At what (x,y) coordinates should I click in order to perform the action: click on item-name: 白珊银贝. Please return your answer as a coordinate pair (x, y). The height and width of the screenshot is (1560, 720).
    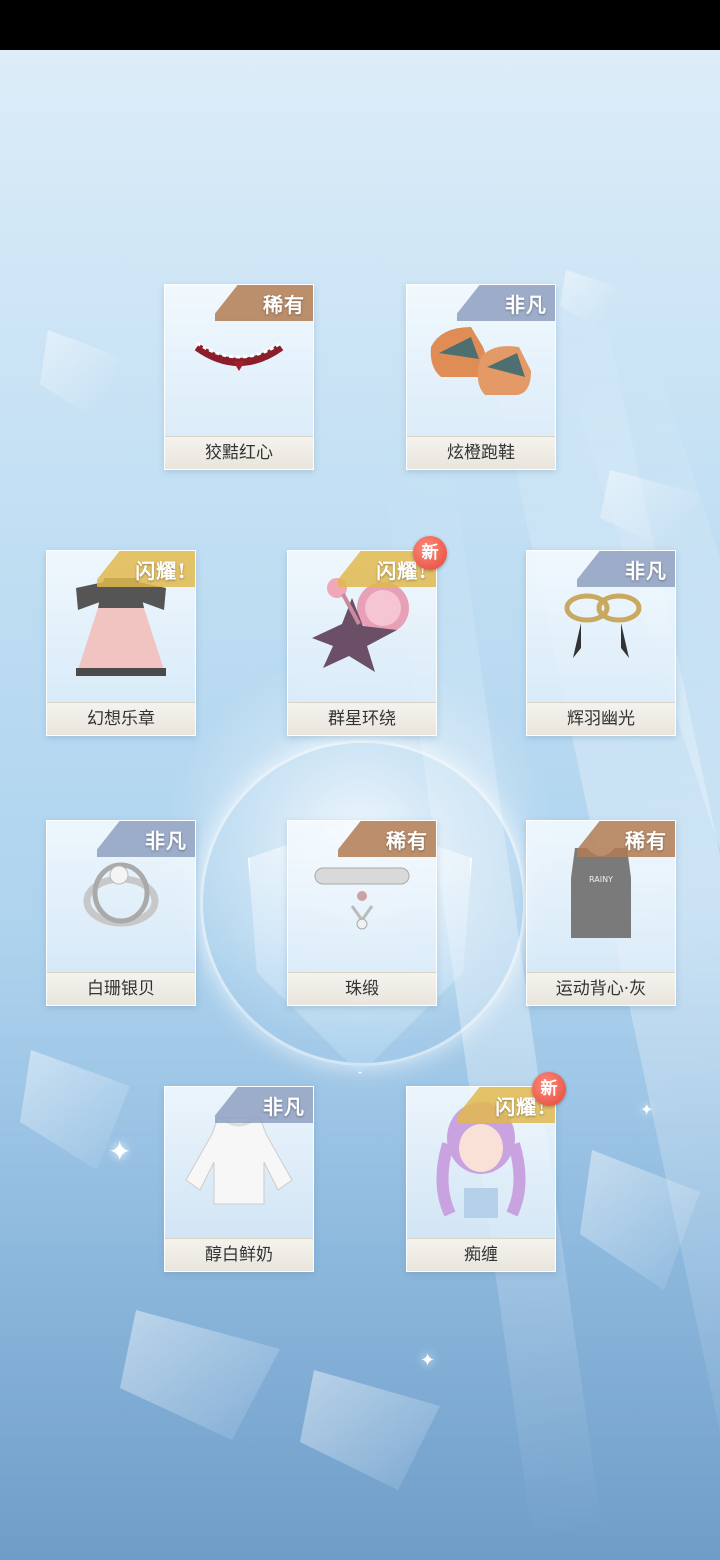
    Looking at the image, I should click on (121, 988).